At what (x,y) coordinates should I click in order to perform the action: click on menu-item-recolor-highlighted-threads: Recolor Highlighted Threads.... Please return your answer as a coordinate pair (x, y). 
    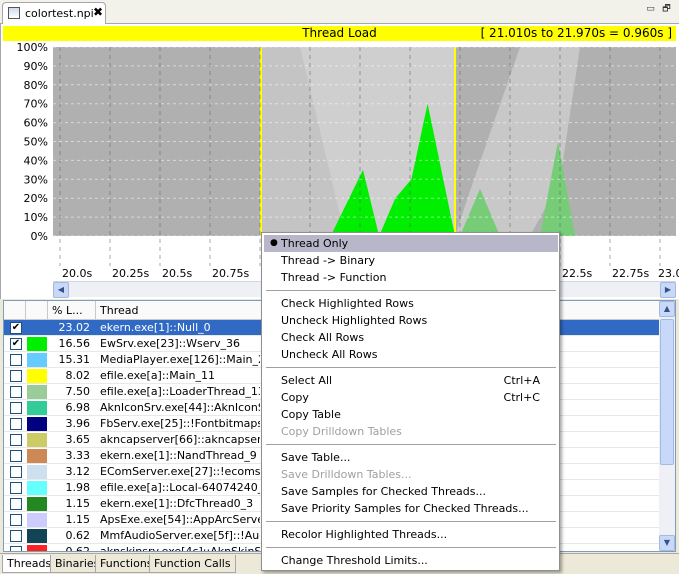
    Looking at the image, I should click on (411, 534).